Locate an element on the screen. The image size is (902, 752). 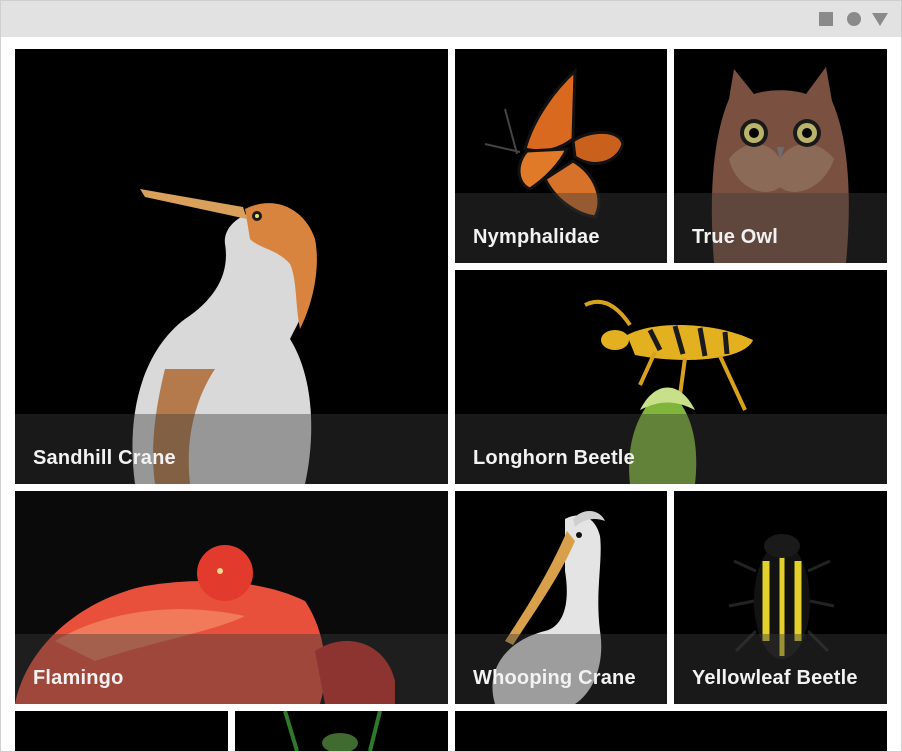
tile-label: Yellowleaf Beetle is located at coordinates (775, 678).